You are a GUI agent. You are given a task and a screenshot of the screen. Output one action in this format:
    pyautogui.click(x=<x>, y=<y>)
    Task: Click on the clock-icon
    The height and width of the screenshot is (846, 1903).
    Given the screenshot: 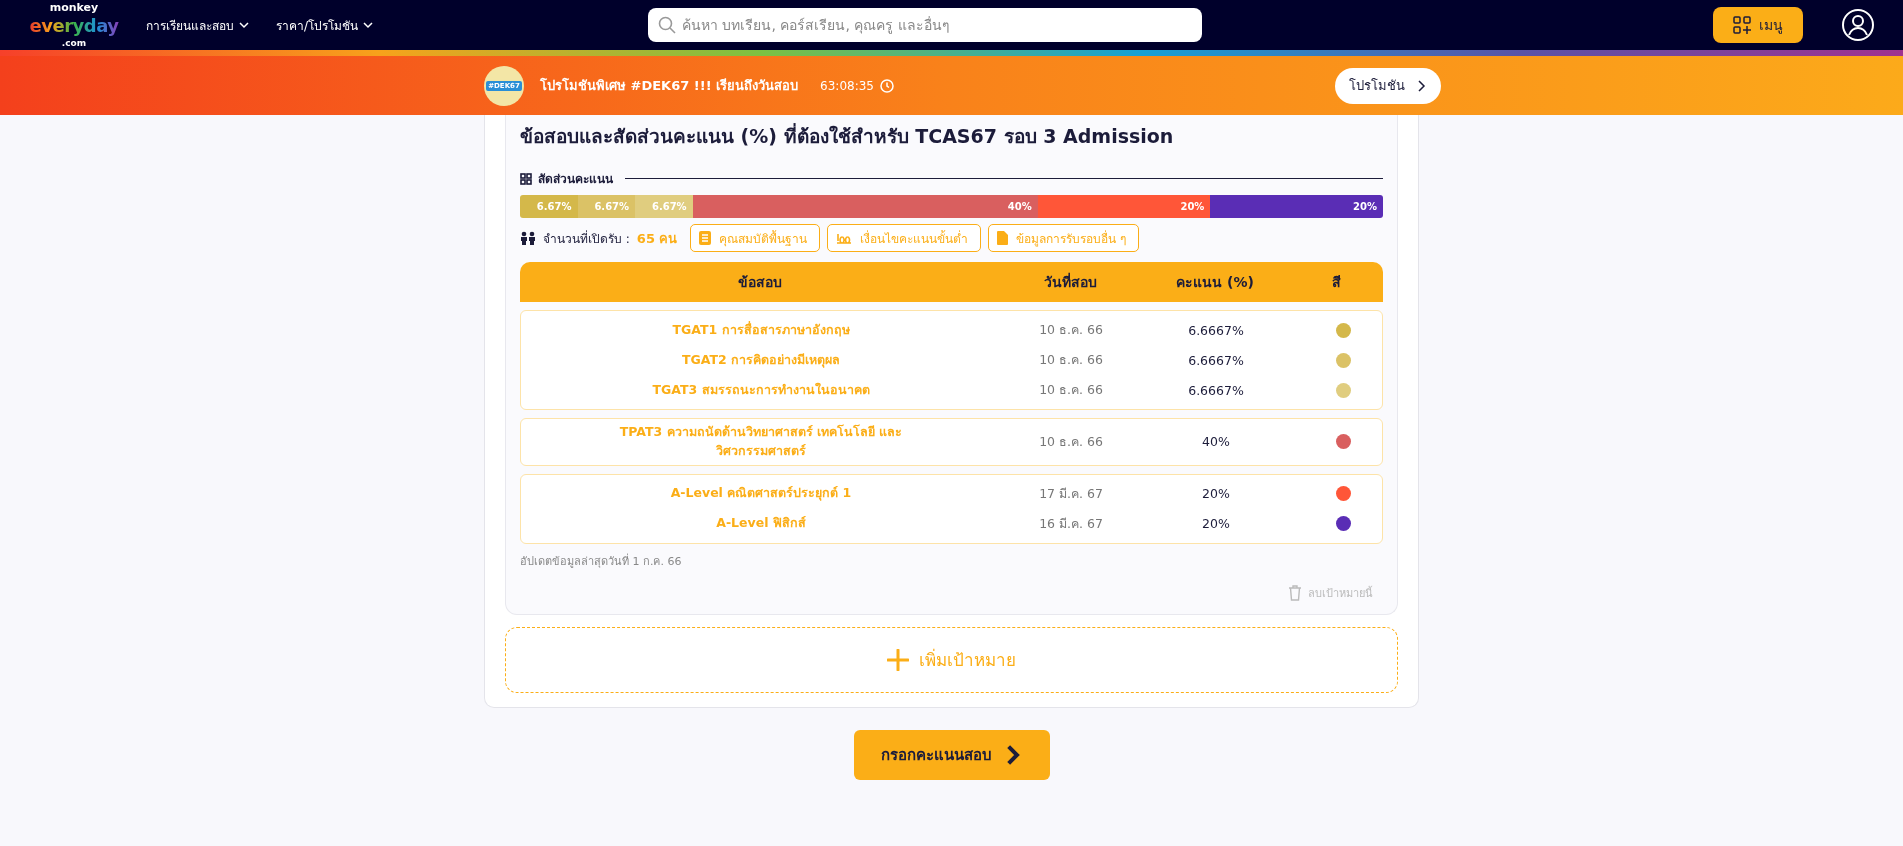 What is the action you would take?
    pyautogui.click(x=887, y=85)
    